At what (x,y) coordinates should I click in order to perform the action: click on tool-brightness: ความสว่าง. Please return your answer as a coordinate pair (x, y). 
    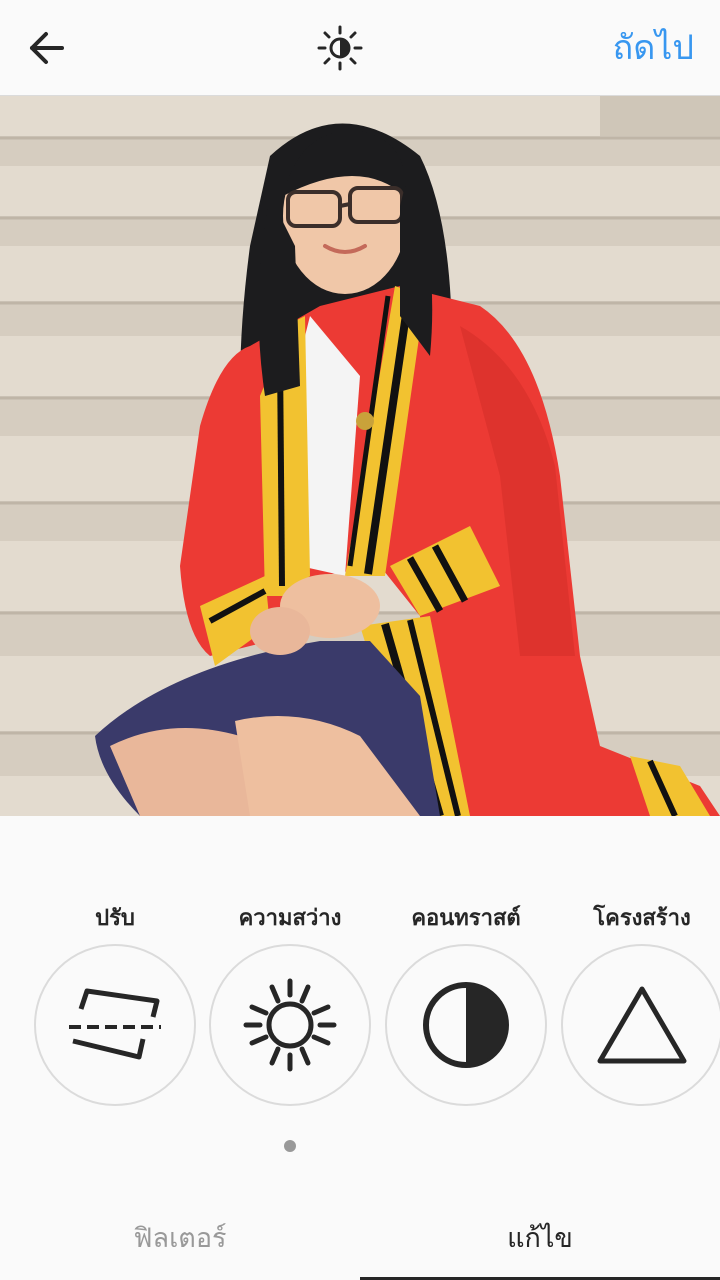
    Looking at the image, I should click on (290, 1004).